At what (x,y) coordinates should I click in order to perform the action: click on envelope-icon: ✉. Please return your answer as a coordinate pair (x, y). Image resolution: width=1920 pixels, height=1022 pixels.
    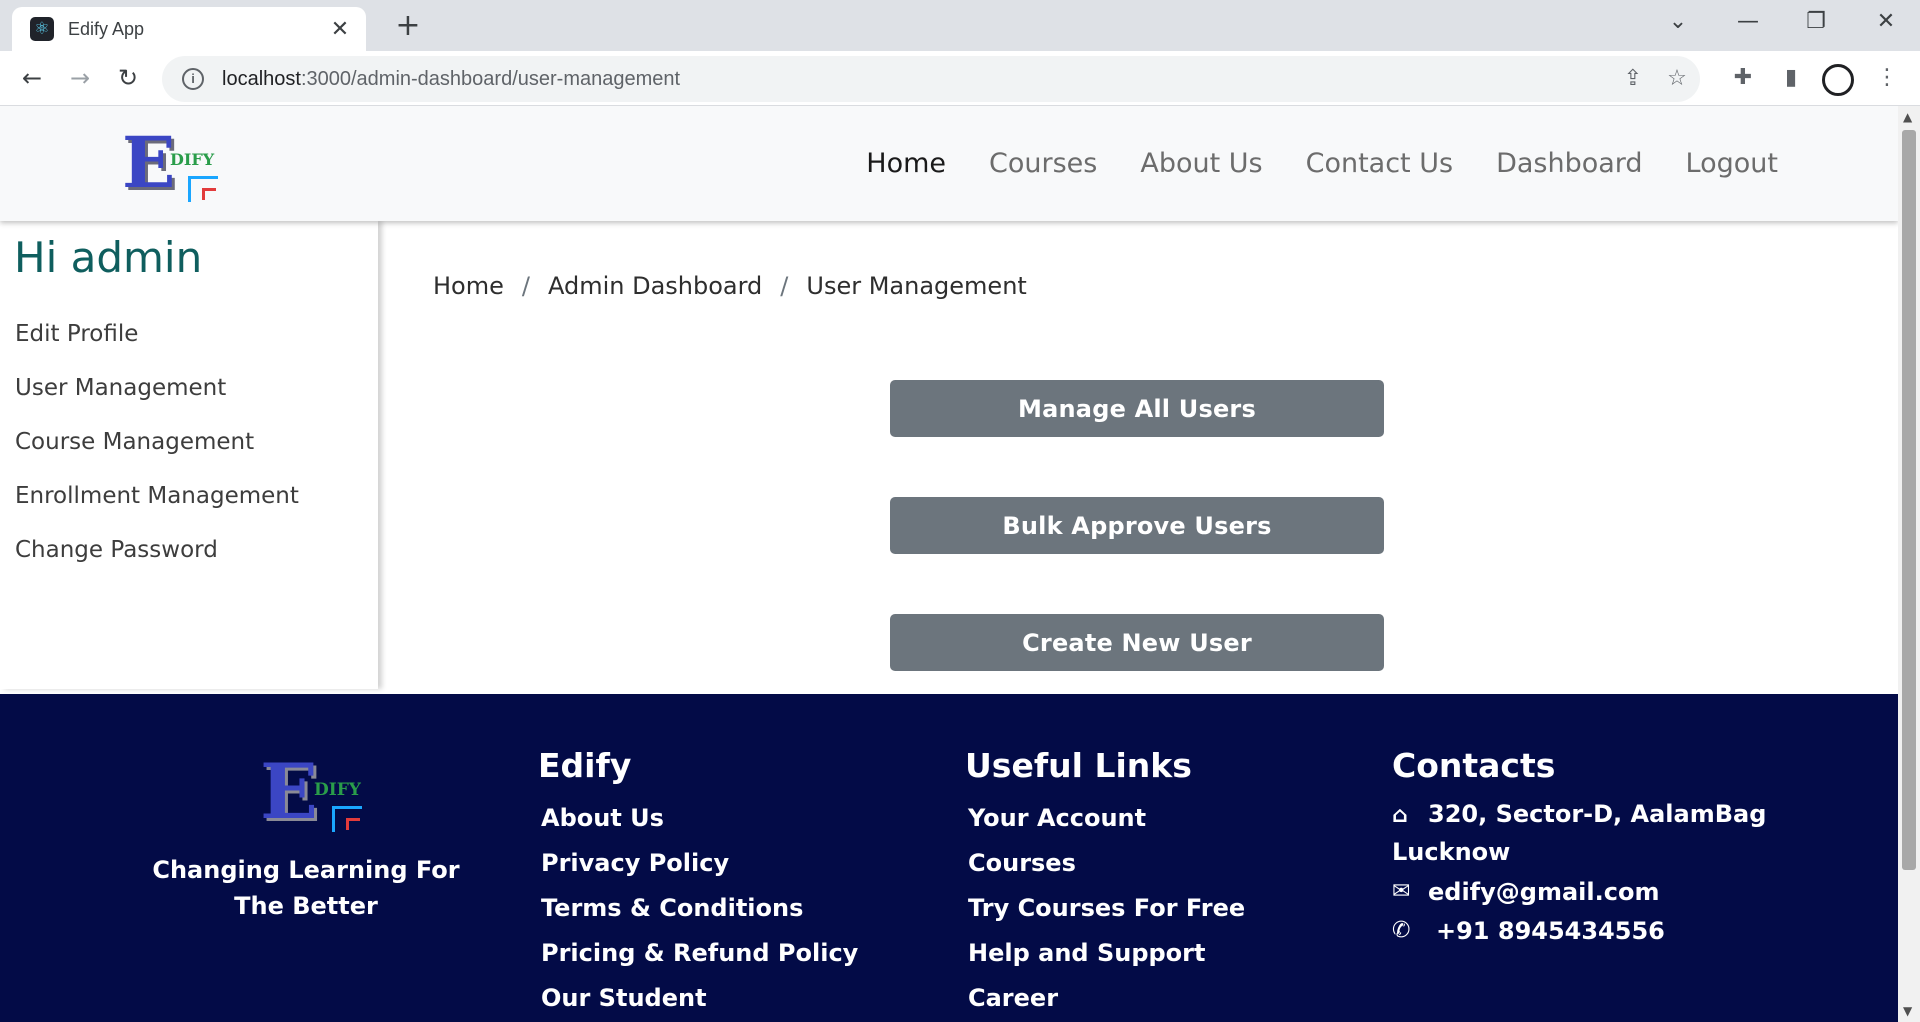
    Looking at the image, I should click on (1401, 891).